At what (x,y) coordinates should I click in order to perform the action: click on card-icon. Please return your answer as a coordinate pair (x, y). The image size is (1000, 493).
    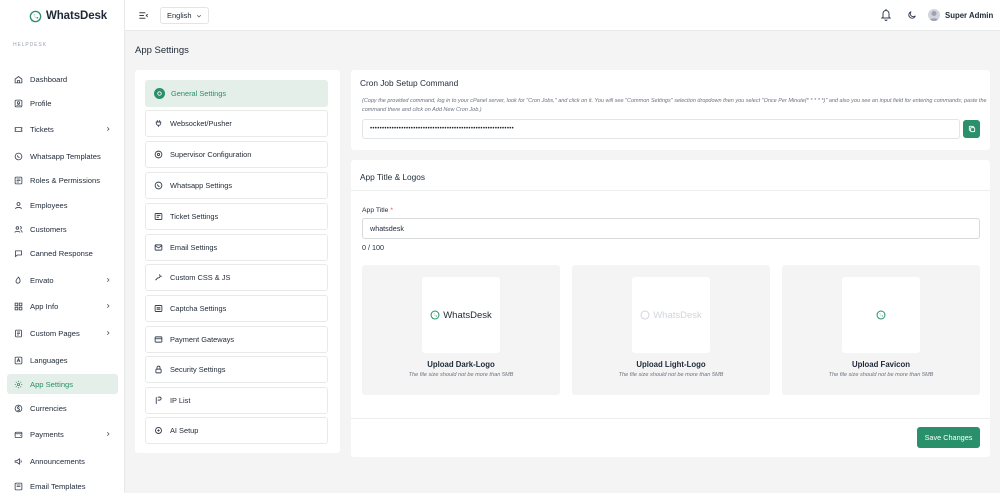
    Looking at the image, I should click on (158, 339).